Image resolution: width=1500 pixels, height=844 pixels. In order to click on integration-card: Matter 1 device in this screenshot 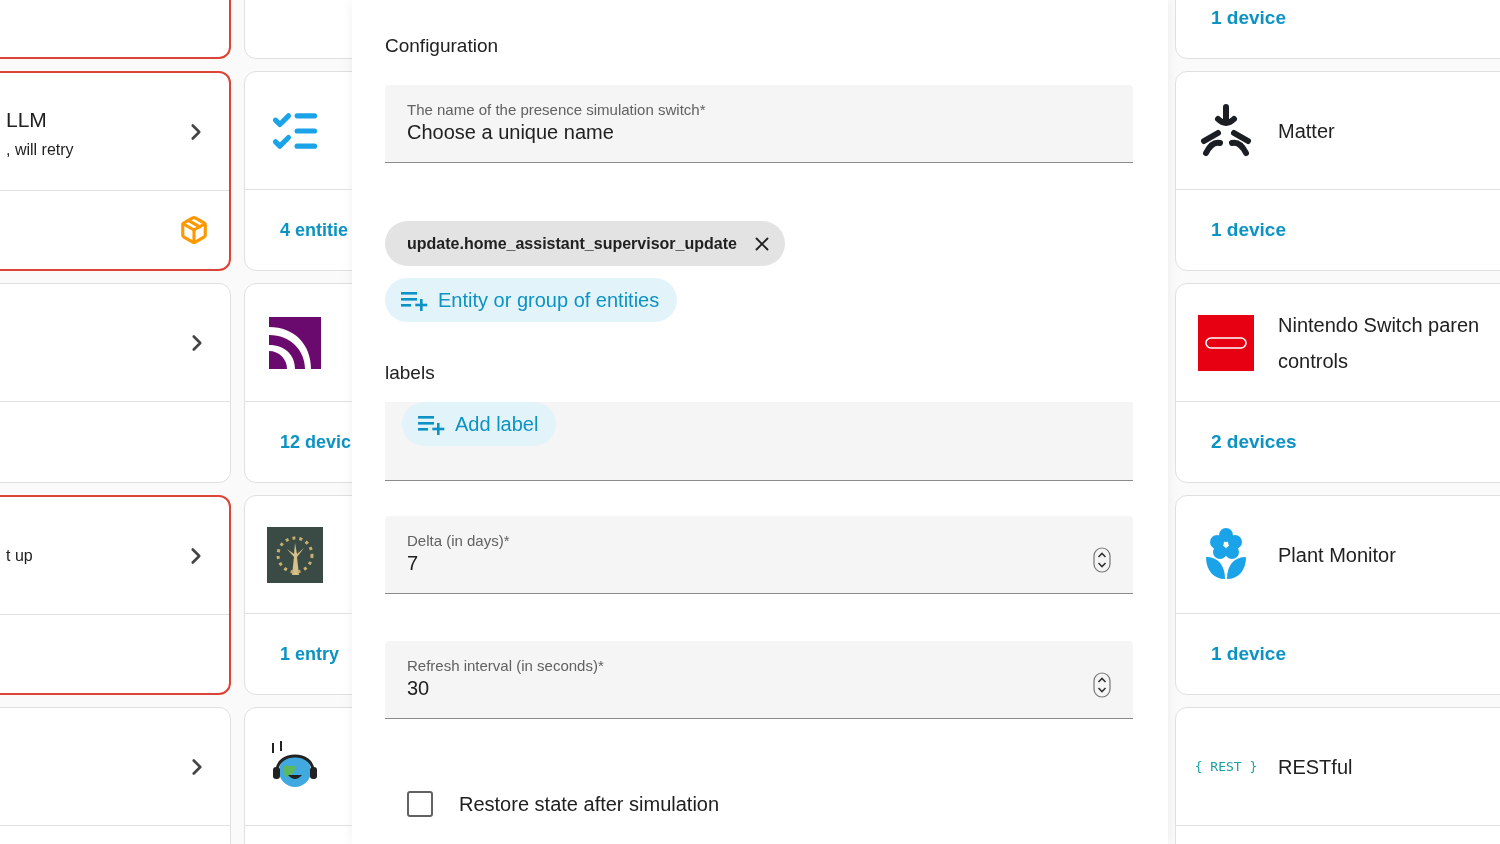, I will do `click(1337, 171)`.